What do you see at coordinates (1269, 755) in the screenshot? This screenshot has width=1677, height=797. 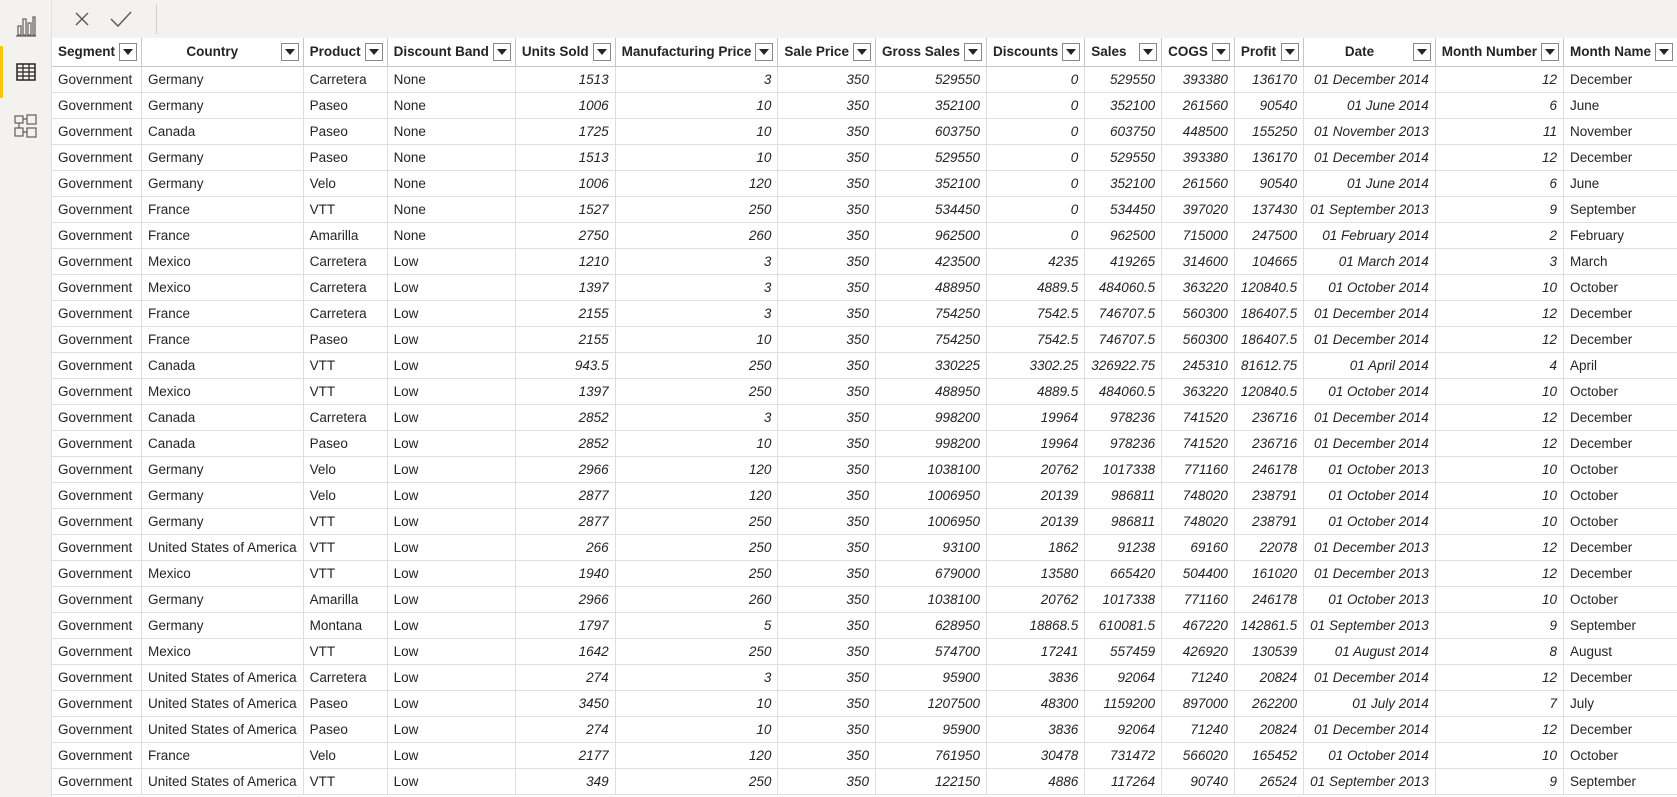 I see `table-cell: 165452` at bounding box center [1269, 755].